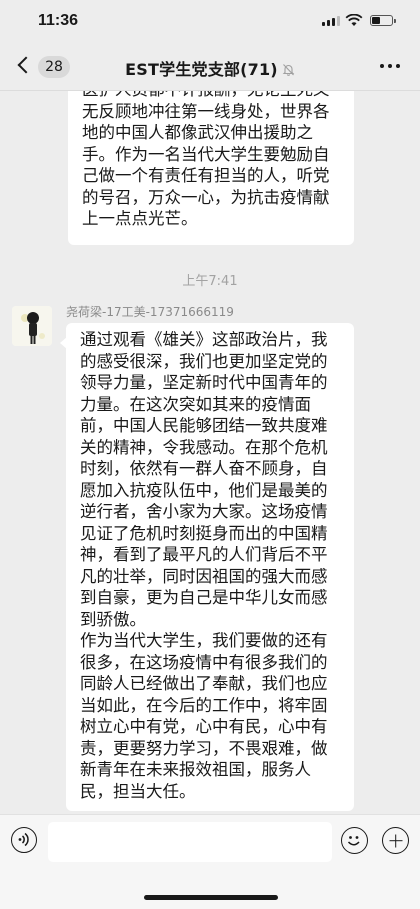 The image size is (420, 909). I want to click on plus-button, so click(395, 840).